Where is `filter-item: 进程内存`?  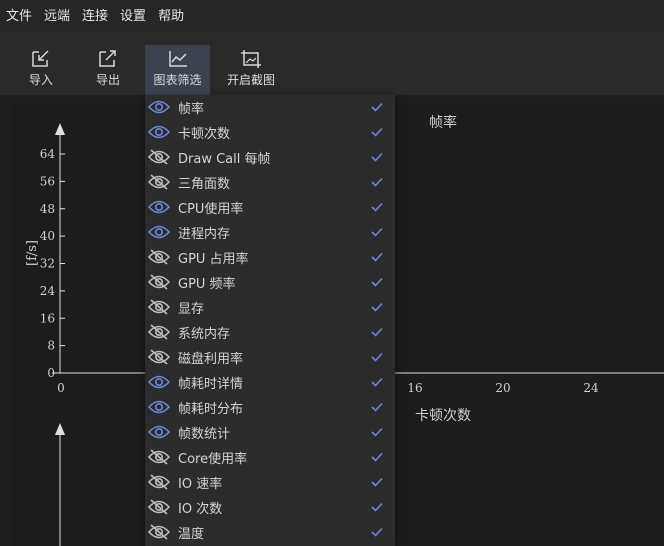 filter-item: 进程内存 is located at coordinates (270, 232).